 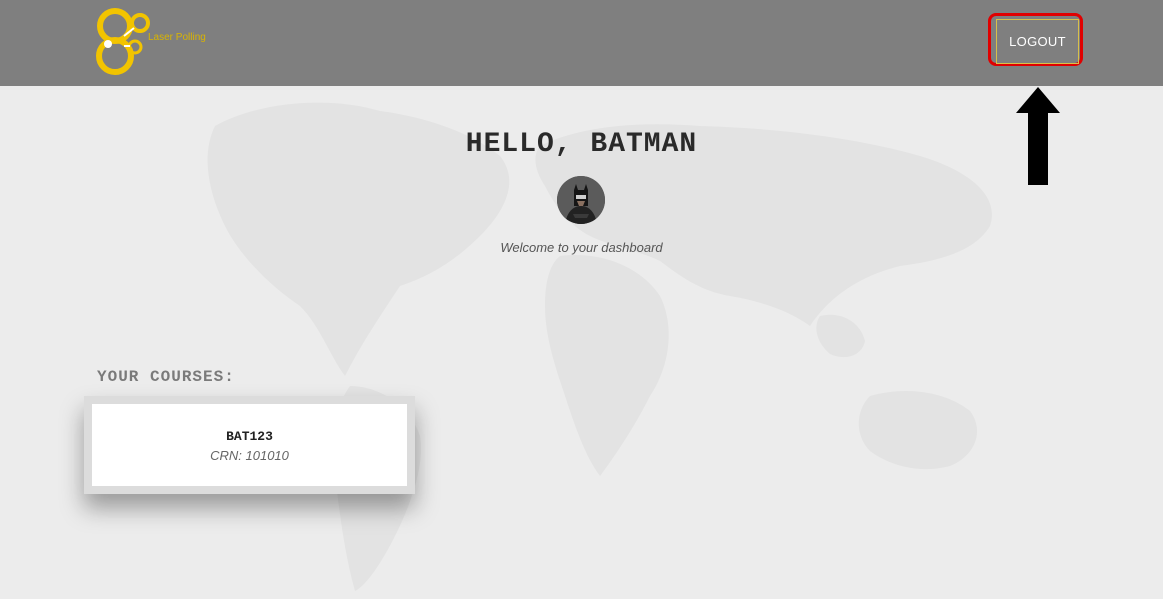 I want to click on welcome-text: Welcome to your dashboard, so click(x=581, y=247).